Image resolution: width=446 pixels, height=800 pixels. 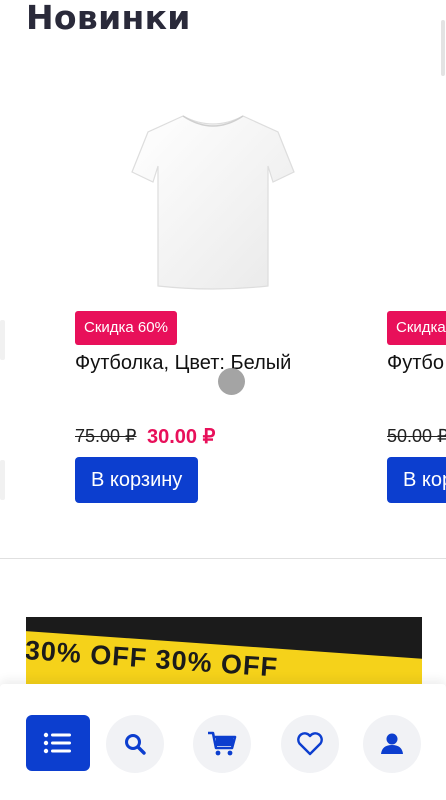 I want to click on search-button, so click(x=135, y=744).